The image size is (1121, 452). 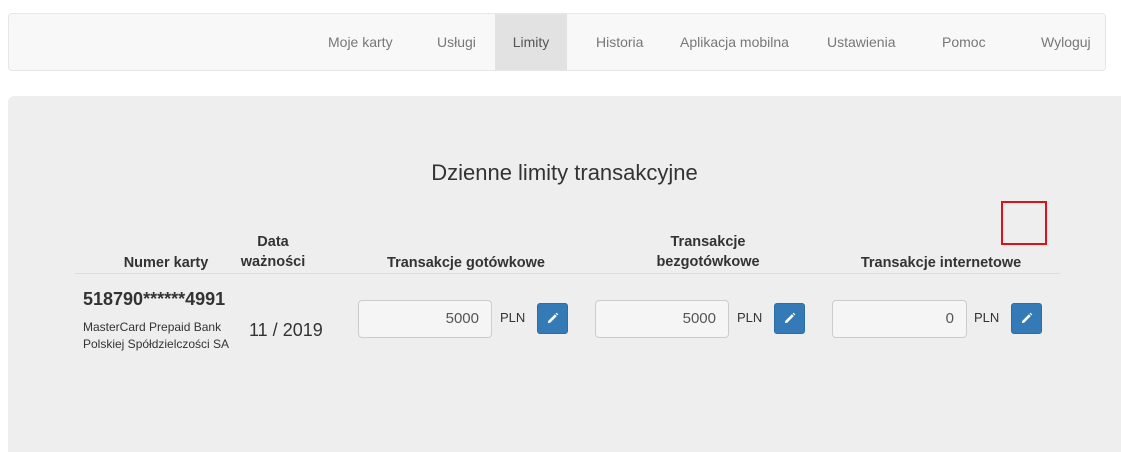 What do you see at coordinates (567, 273) in the screenshot?
I see `header-divider` at bounding box center [567, 273].